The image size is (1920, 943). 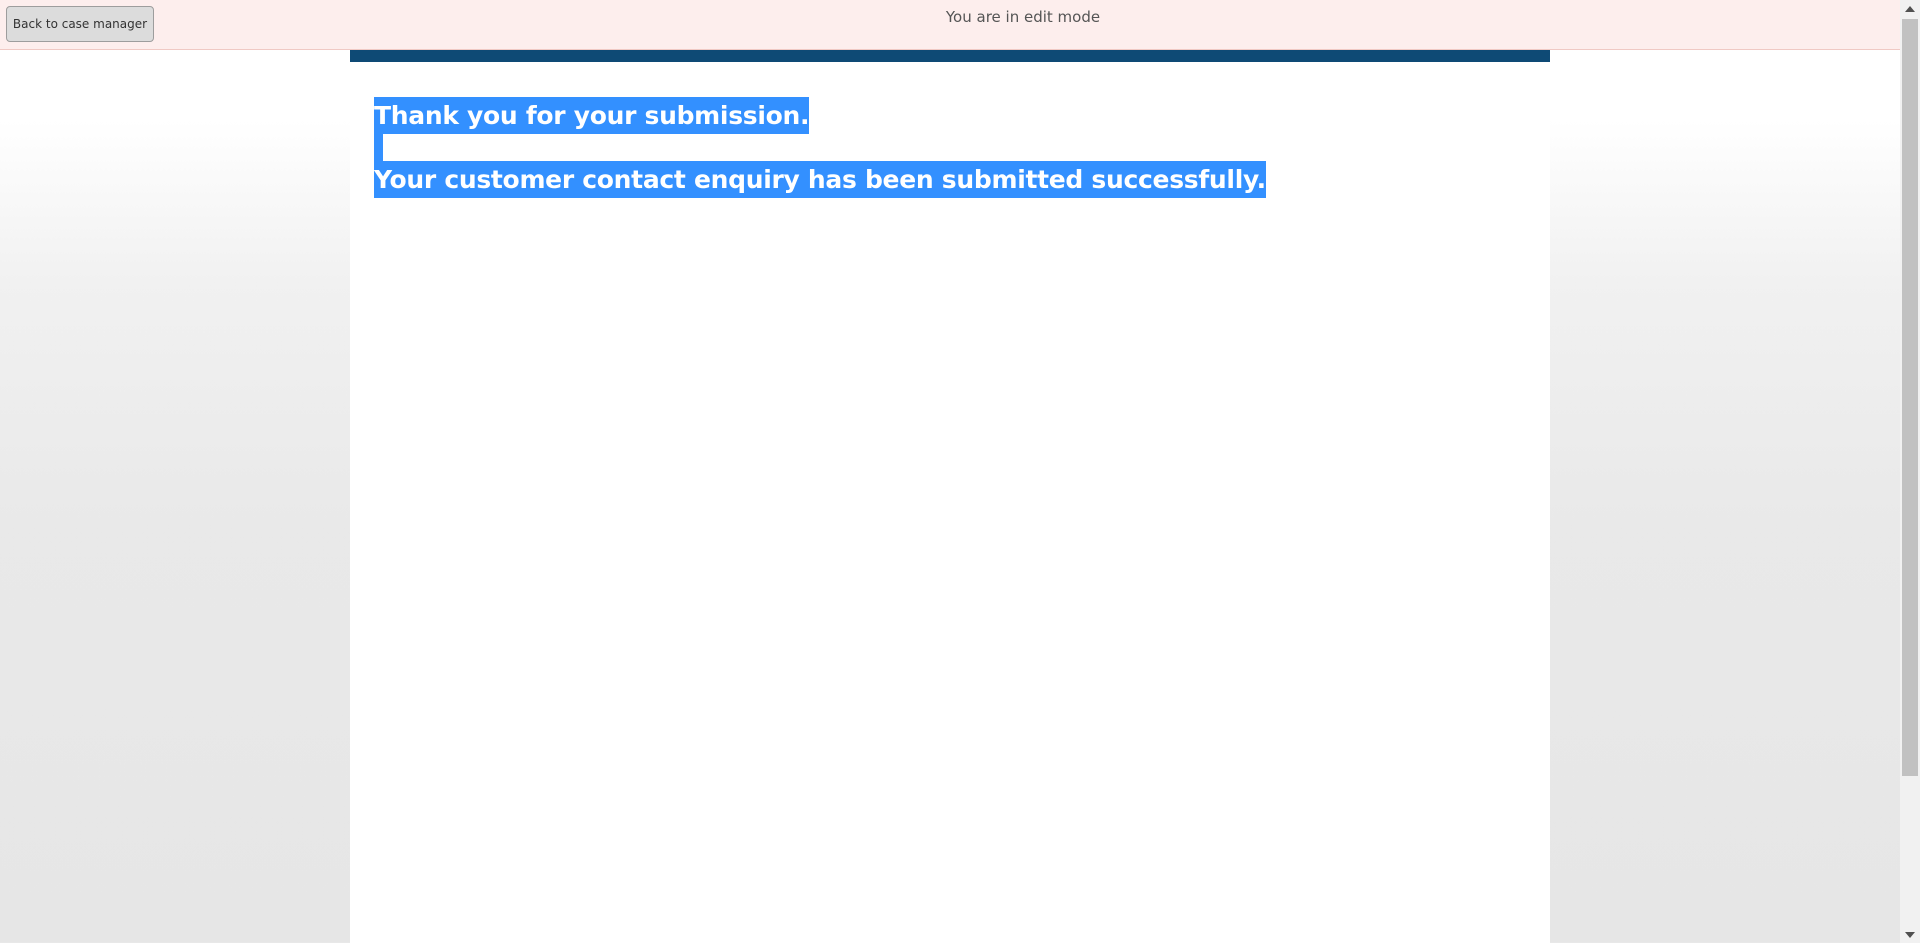 What do you see at coordinates (1023, 17) in the screenshot?
I see `edit-mode-text: You are in edit mode` at bounding box center [1023, 17].